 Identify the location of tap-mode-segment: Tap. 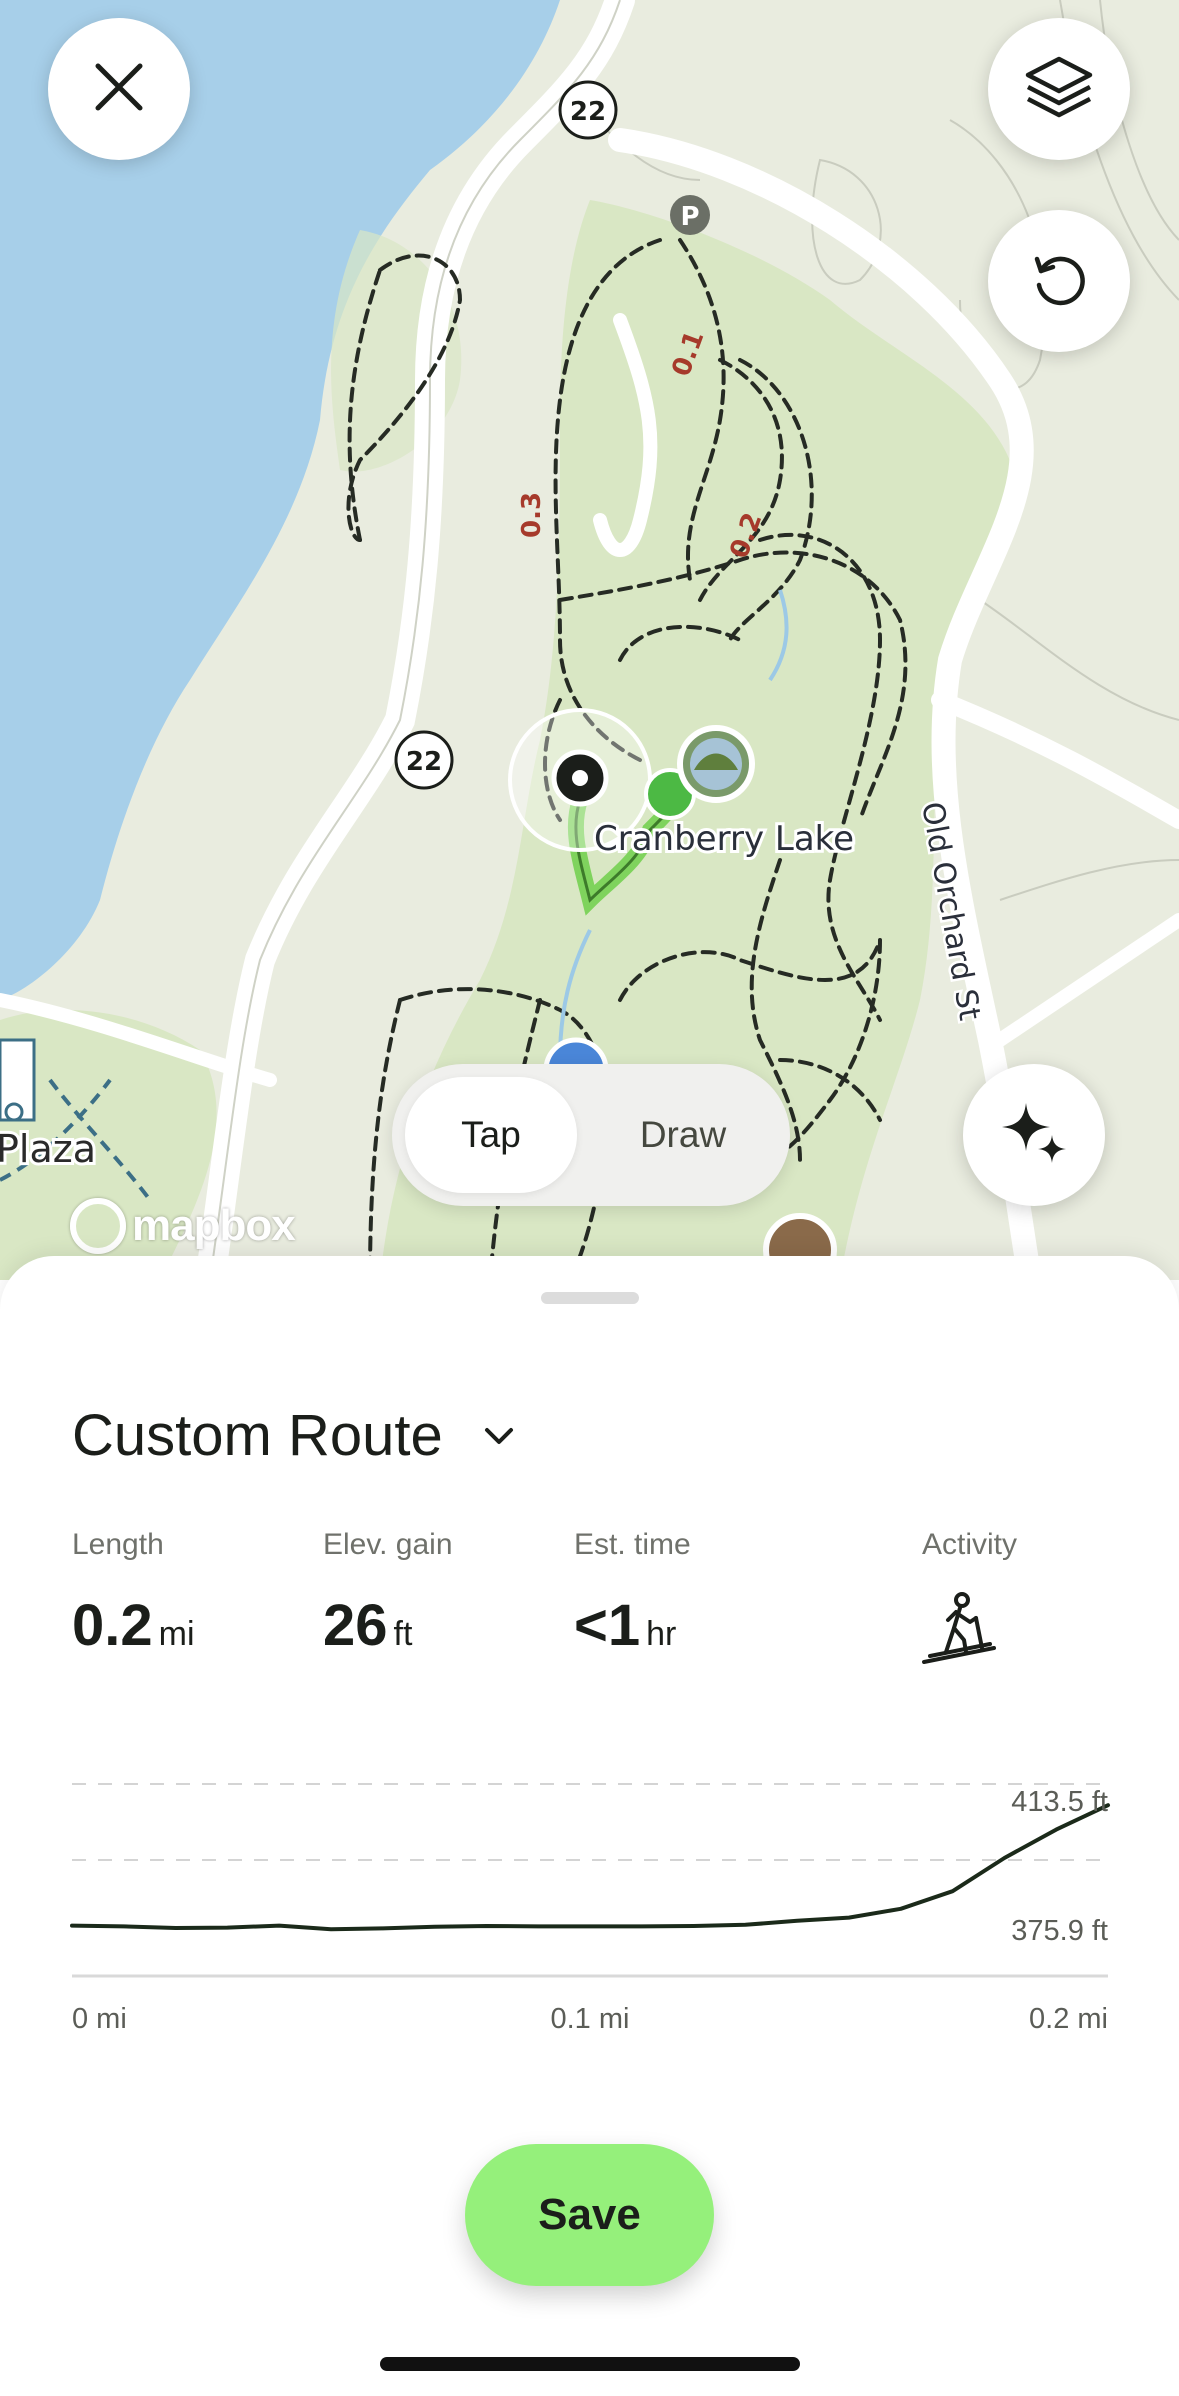
(491, 1135).